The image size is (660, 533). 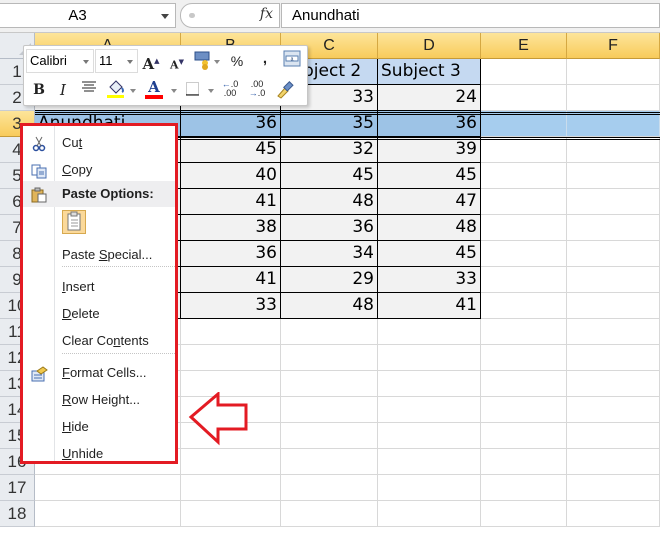 What do you see at coordinates (524, 228) in the screenshot?
I see `cell-e7` at bounding box center [524, 228].